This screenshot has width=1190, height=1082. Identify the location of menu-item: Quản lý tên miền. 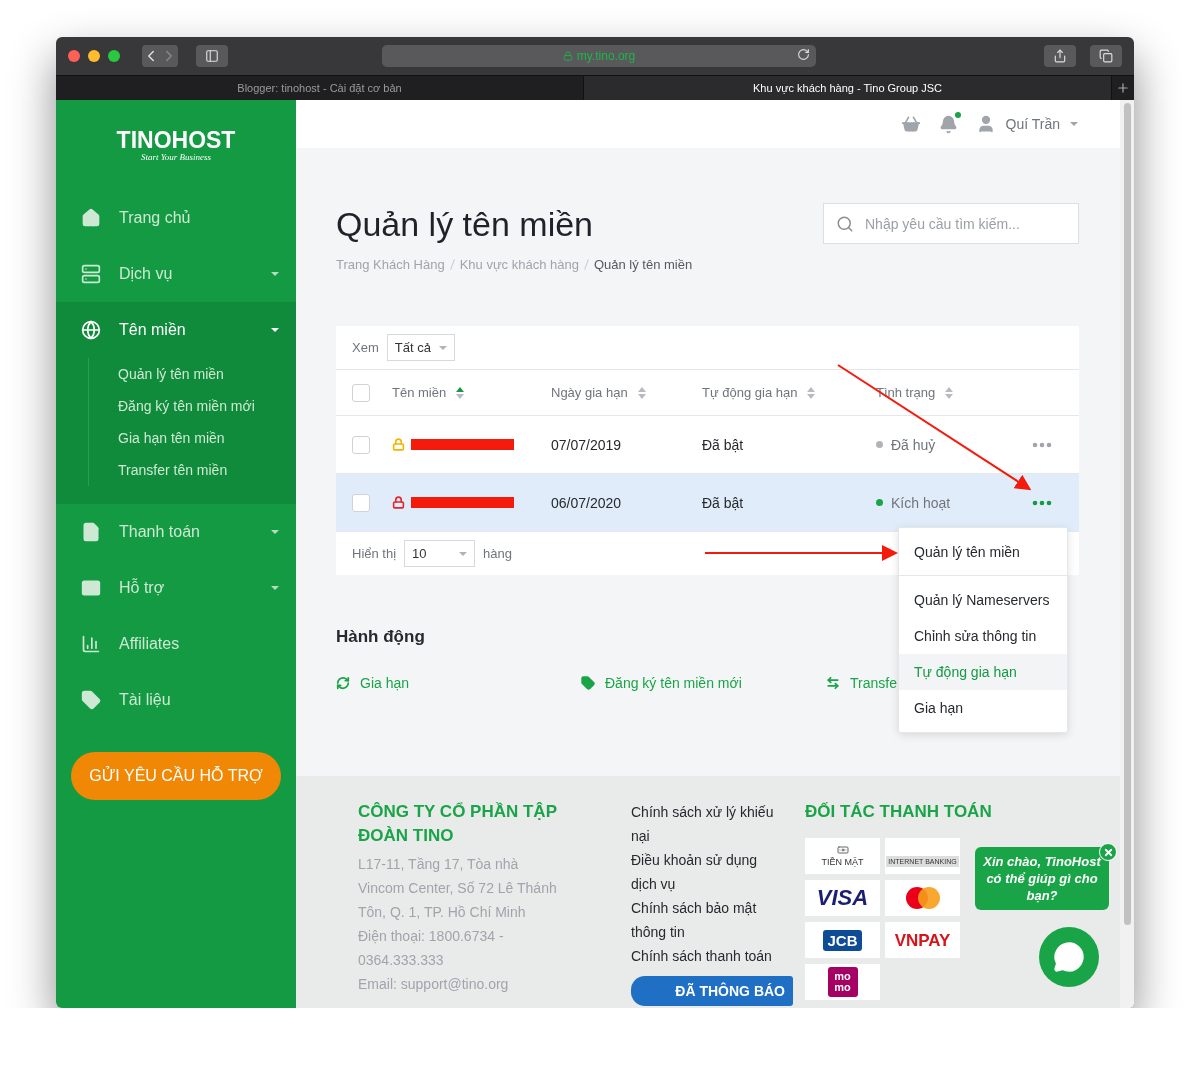
(983, 552).